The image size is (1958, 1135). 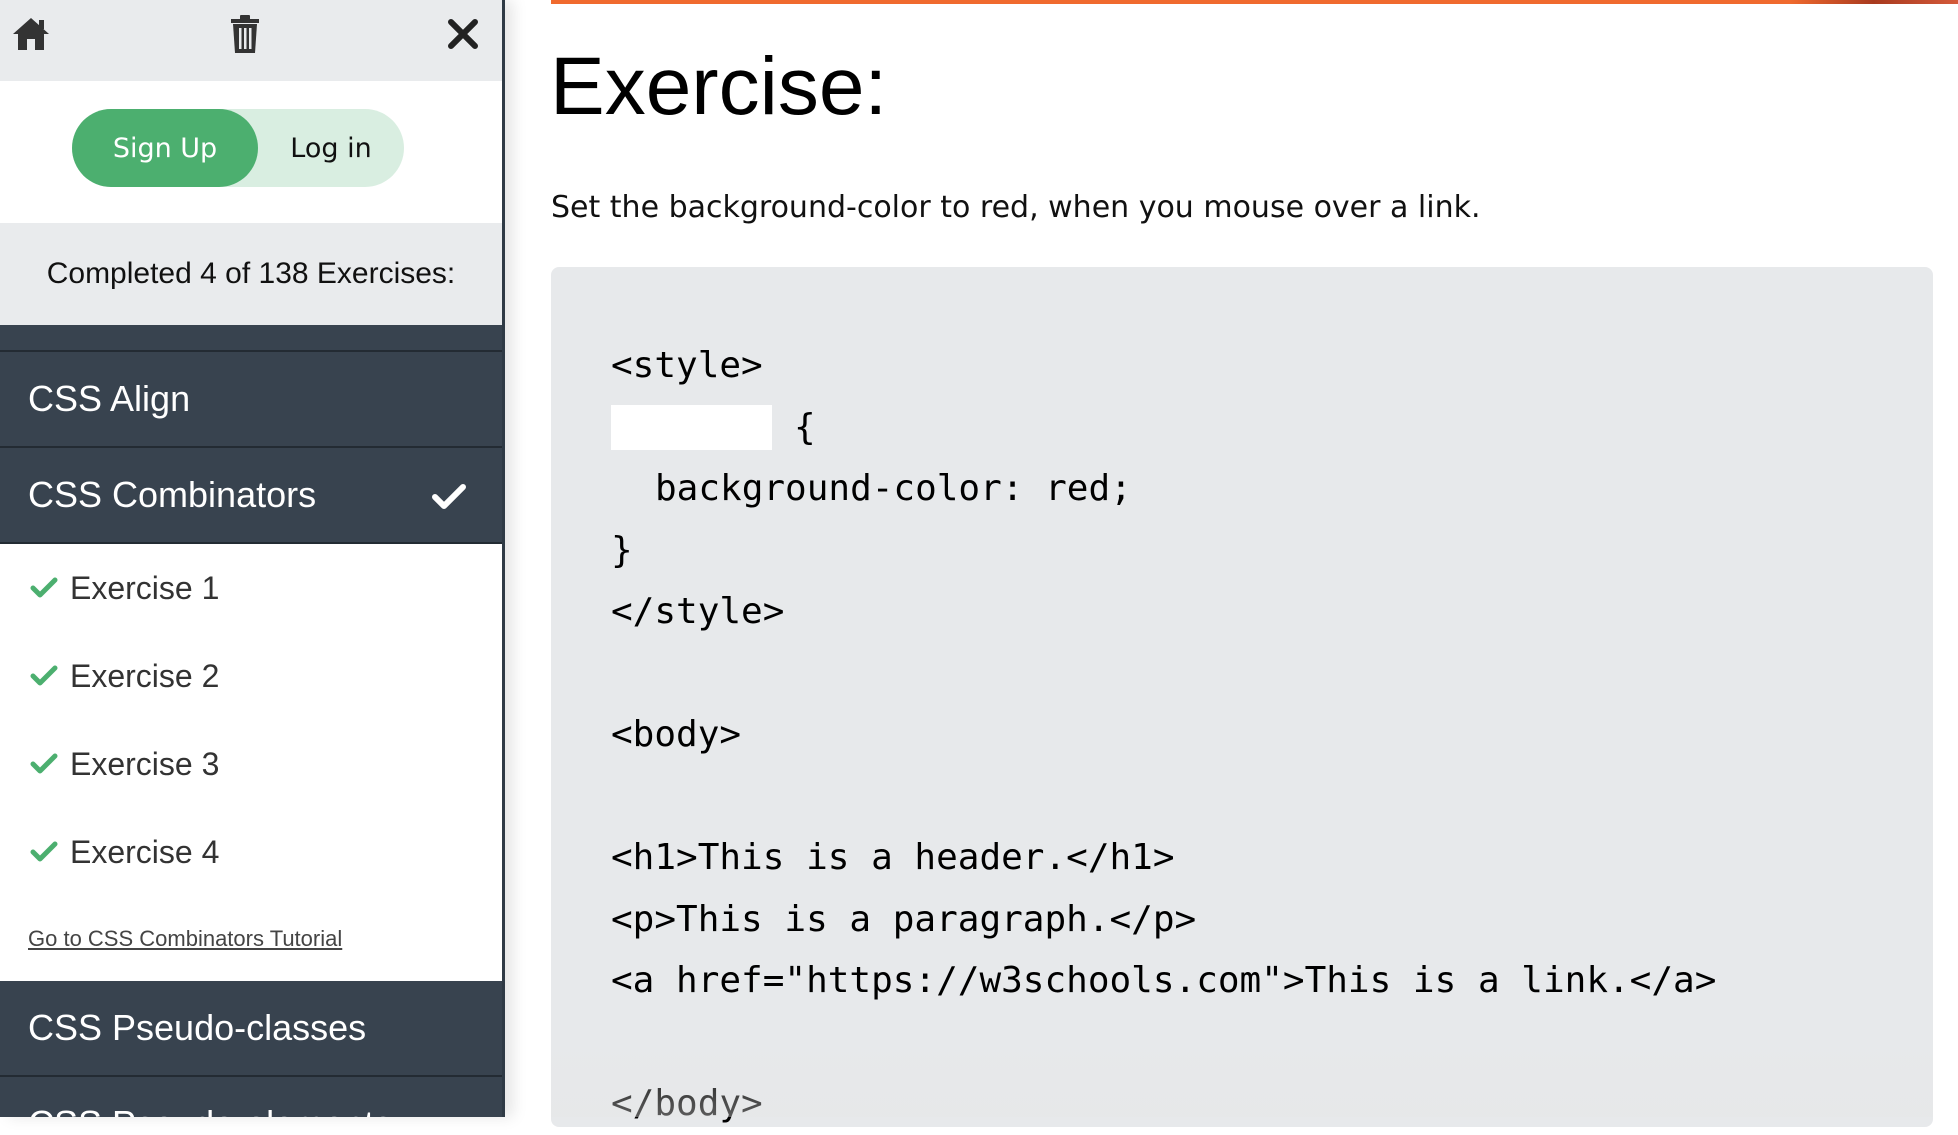 What do you see at coordinates (172, 494) in the screenshot?
I see `section-label: CSS Combinators` at bounding box center [172, 494].